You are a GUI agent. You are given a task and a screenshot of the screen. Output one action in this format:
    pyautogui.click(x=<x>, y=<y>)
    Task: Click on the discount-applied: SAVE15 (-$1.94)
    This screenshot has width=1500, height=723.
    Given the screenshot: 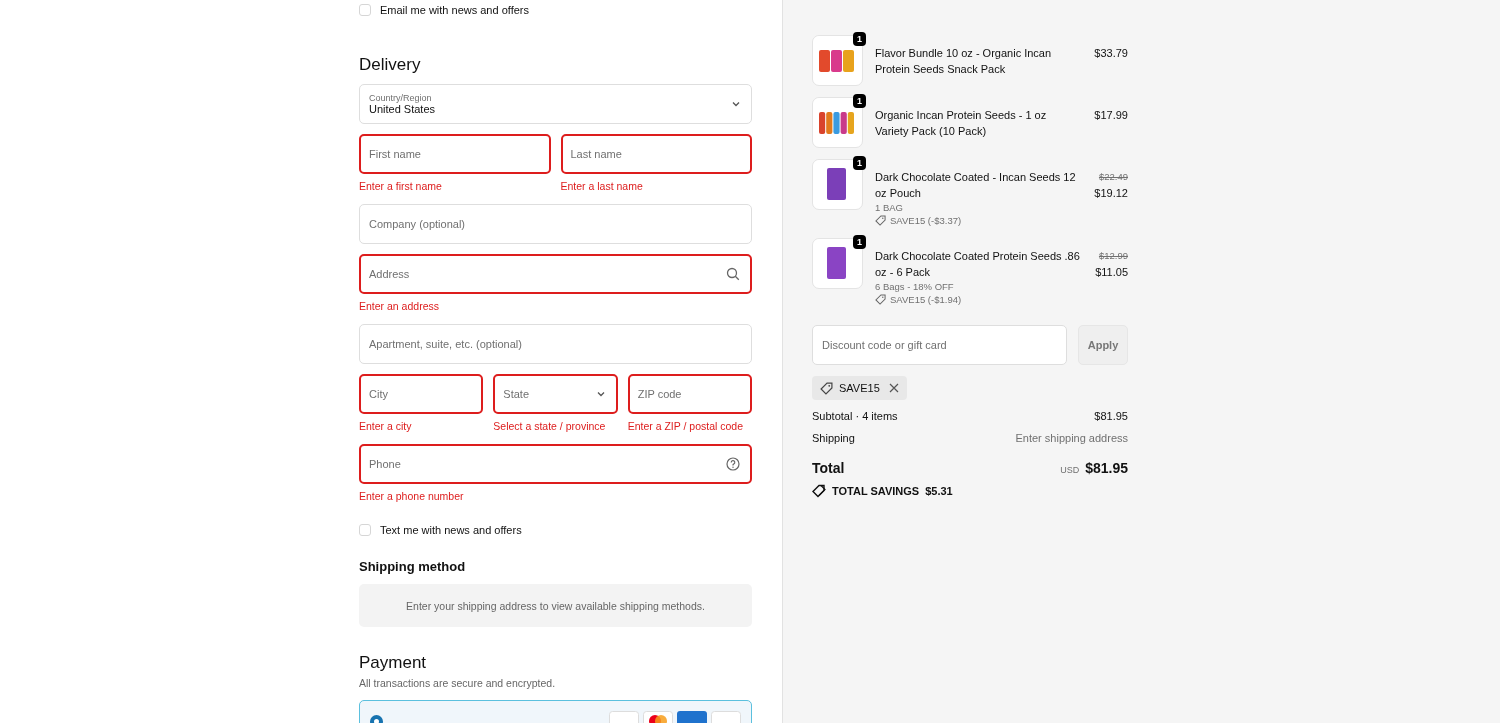 What is the action you would take?
    pyautogui.click(x=926, y=299)
    